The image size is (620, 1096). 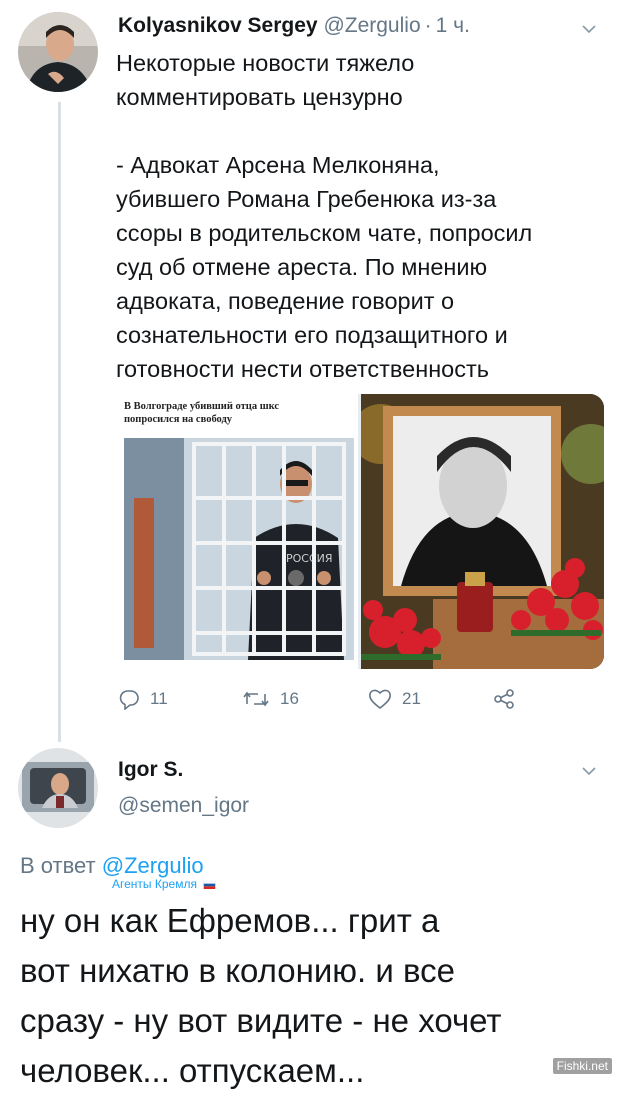 What do you see at coordinates (218, 25) in the screenshot?
I see `author-name: Kolyasnikov Sergey` at bounding box center [218, 25].